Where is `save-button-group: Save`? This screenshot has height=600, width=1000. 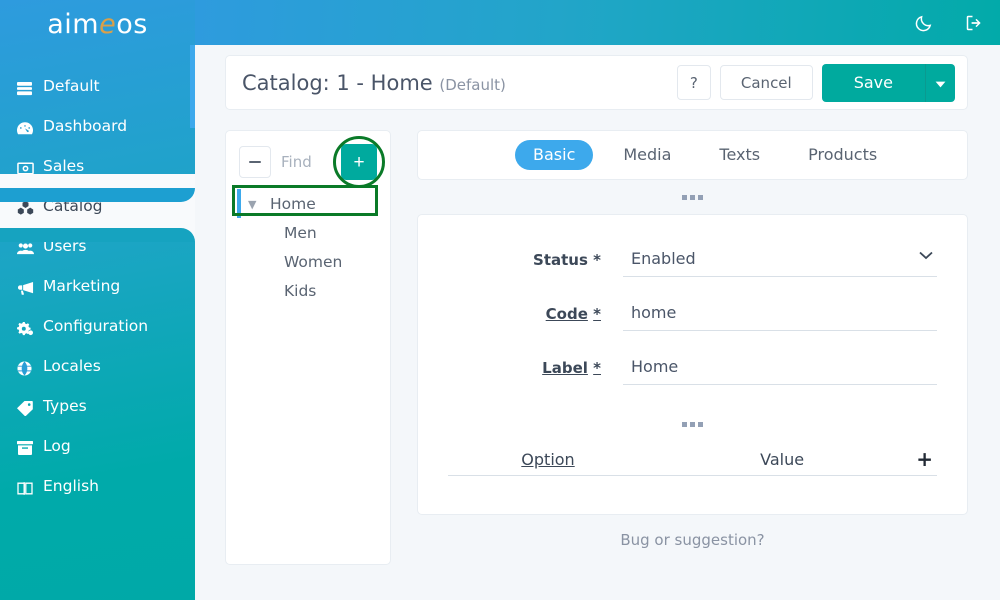
save-button-group: Save is located at coordinates (888, 82).